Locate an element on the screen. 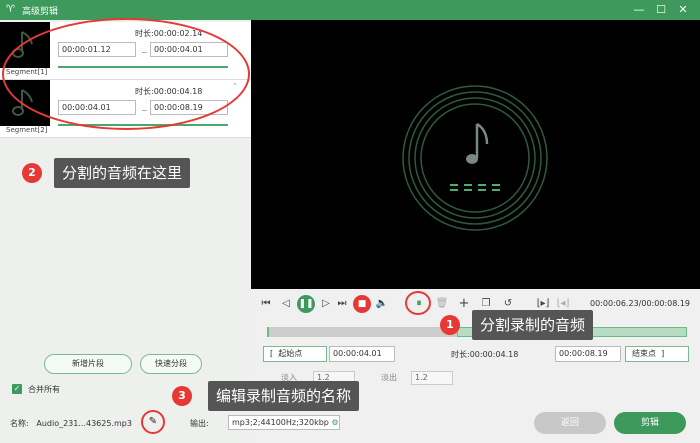 The width and height of the screenshot is (700, 443). mark-out-icon: ⌊◂⌋ is located at coordinates (563, 304).